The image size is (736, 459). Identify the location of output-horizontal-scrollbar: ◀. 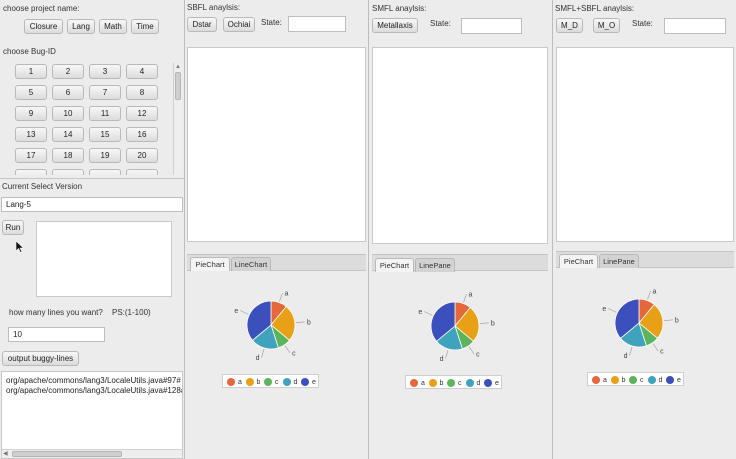
(92, 453).